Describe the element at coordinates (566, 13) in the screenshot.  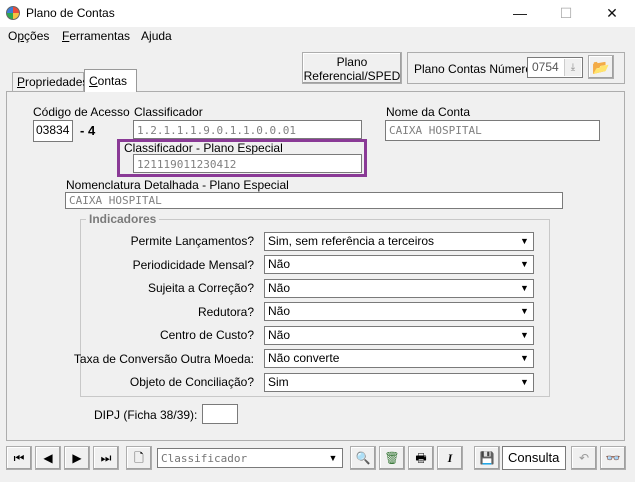
I see `maximize-button: ☐` at that location.